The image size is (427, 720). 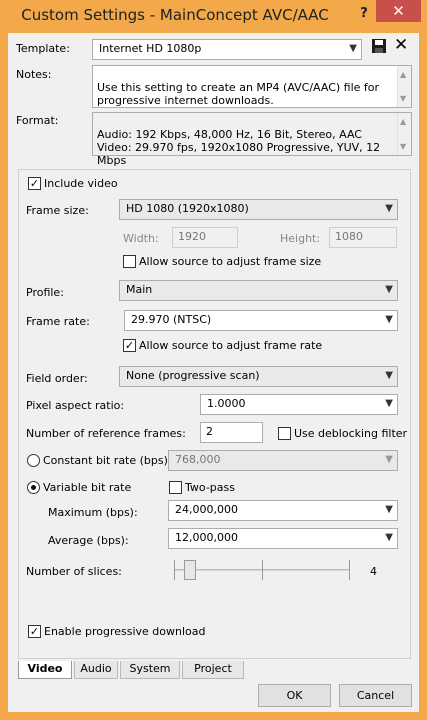 What do you see at coordinates (107, 460) in the screenshot?
I see `cbr-label: Constant bit rate (bps):` at bounding box center [107, 460].